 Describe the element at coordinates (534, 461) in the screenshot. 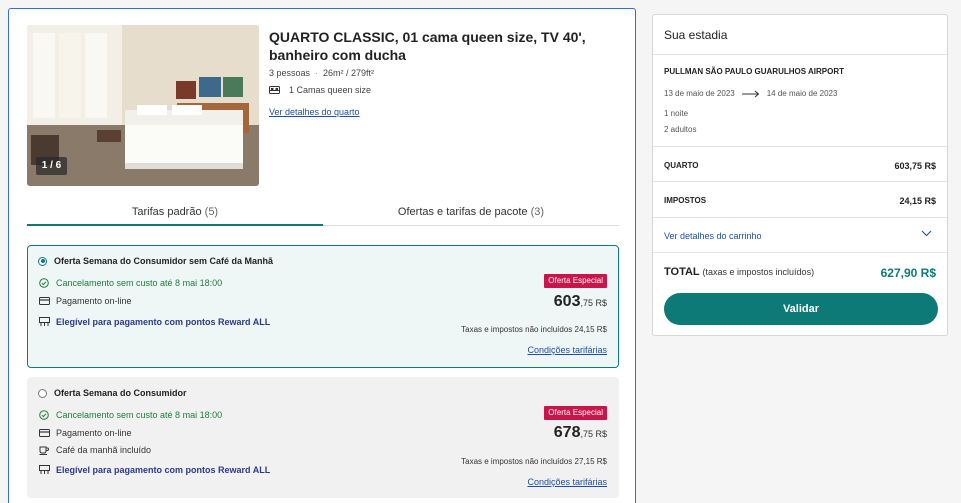

I see `taxes-note: Taxas e impostos não incluídos 27,15 R$` at that location.